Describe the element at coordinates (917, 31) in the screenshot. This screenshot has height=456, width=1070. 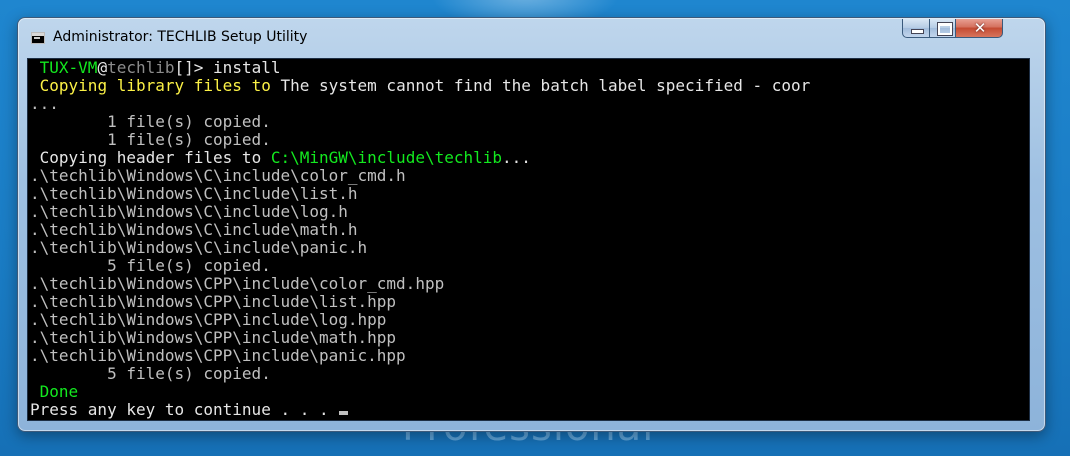
I see `minimize-icon` at that location.